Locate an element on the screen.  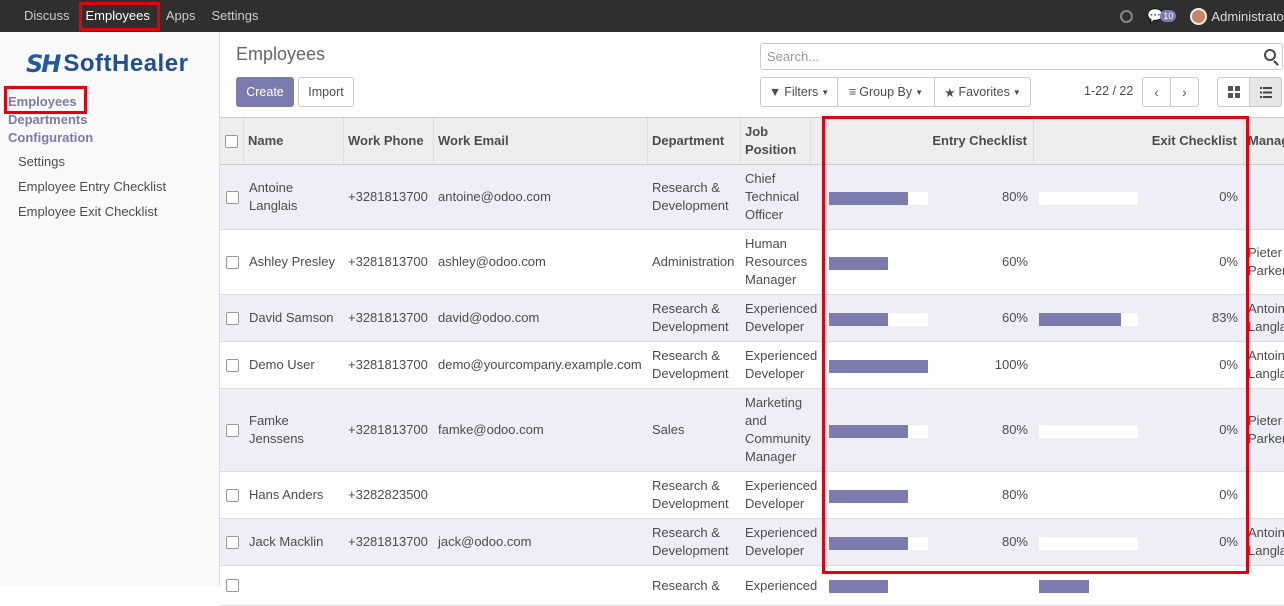
job-position: Chief Technical Officer is located at coordinates (782, 197).